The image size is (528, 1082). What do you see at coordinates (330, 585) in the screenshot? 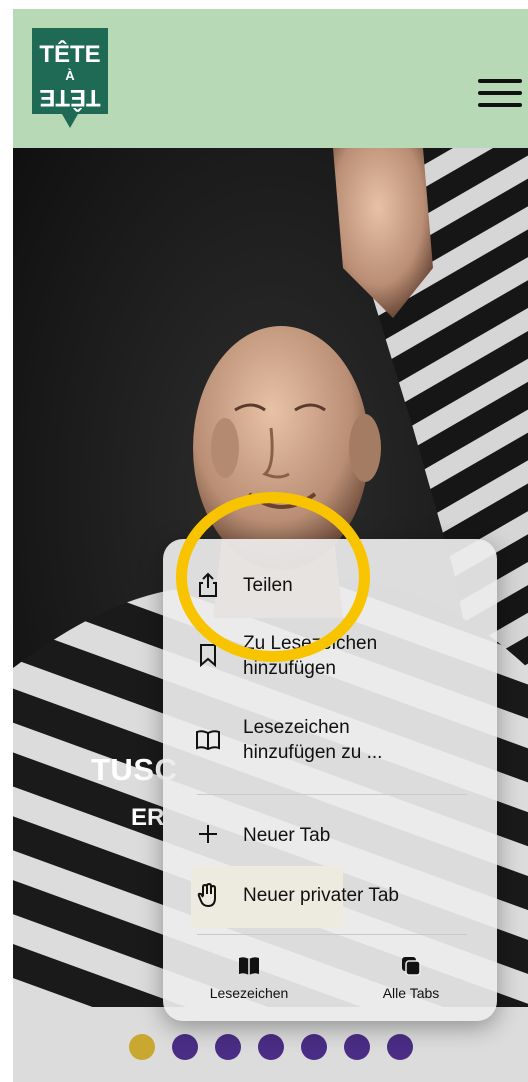
I see `menu-item-share: Teilen` at bounding box center [330, 585].